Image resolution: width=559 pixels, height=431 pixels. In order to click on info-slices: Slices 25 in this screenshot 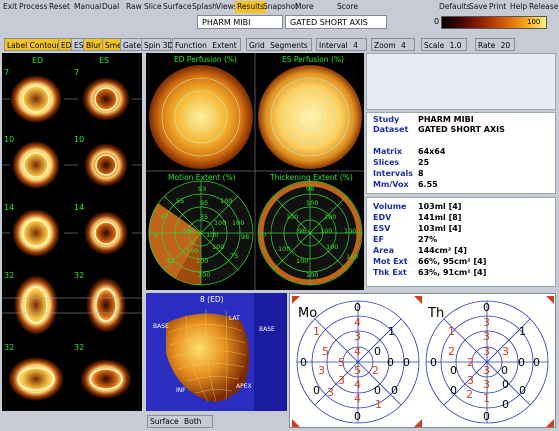, I will do `click(401, 162)`.